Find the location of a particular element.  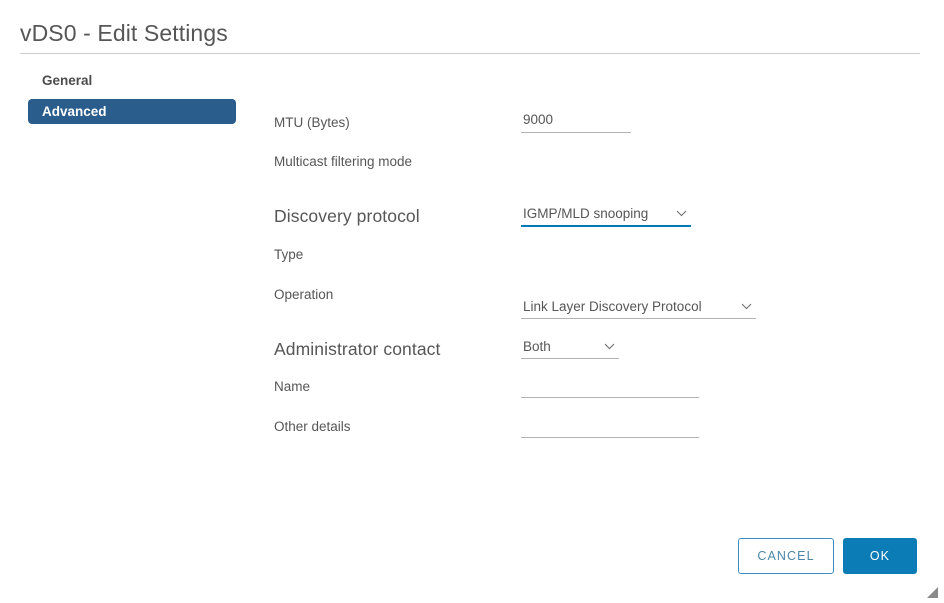

dialog-footer: CANCEL OK is located at coordinates (472, 563).